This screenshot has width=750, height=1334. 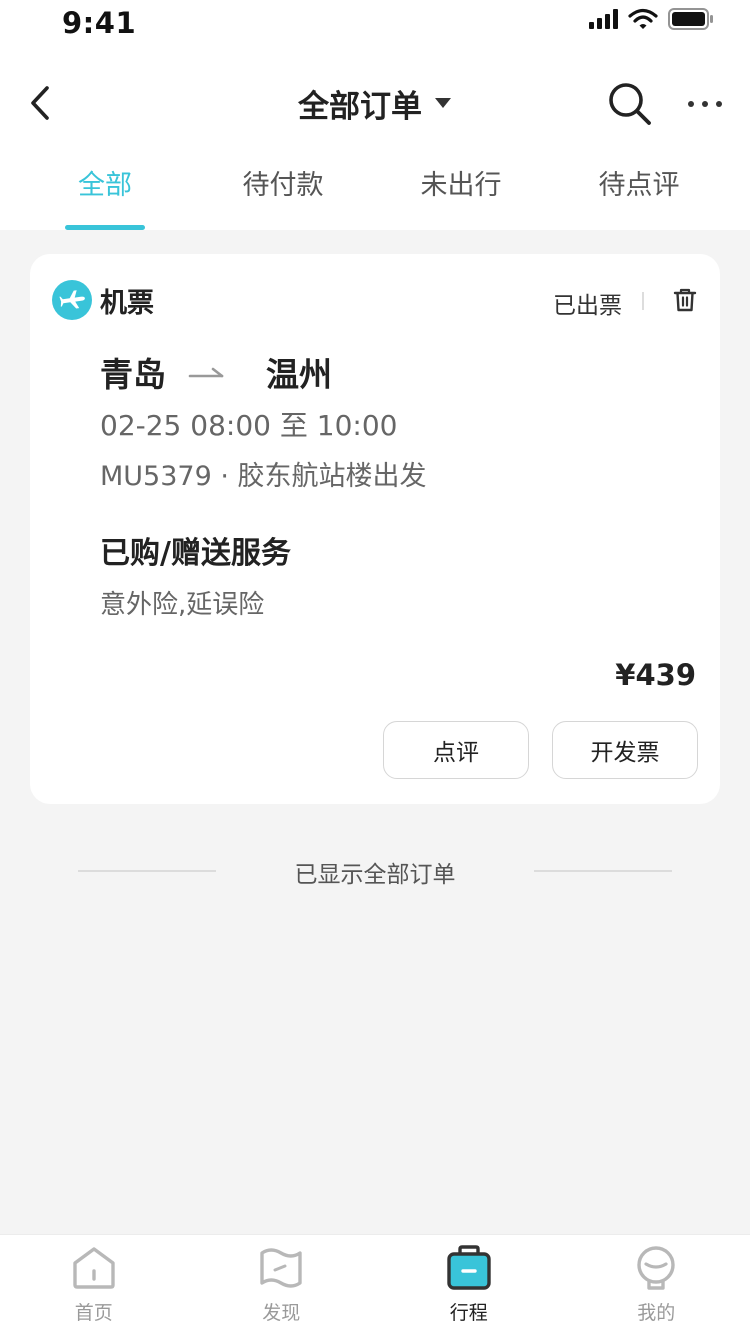 What do you see at coordinates (656, 1268) in the screenshot?
I see `profile-icon` at bounding box center [656, 1268].